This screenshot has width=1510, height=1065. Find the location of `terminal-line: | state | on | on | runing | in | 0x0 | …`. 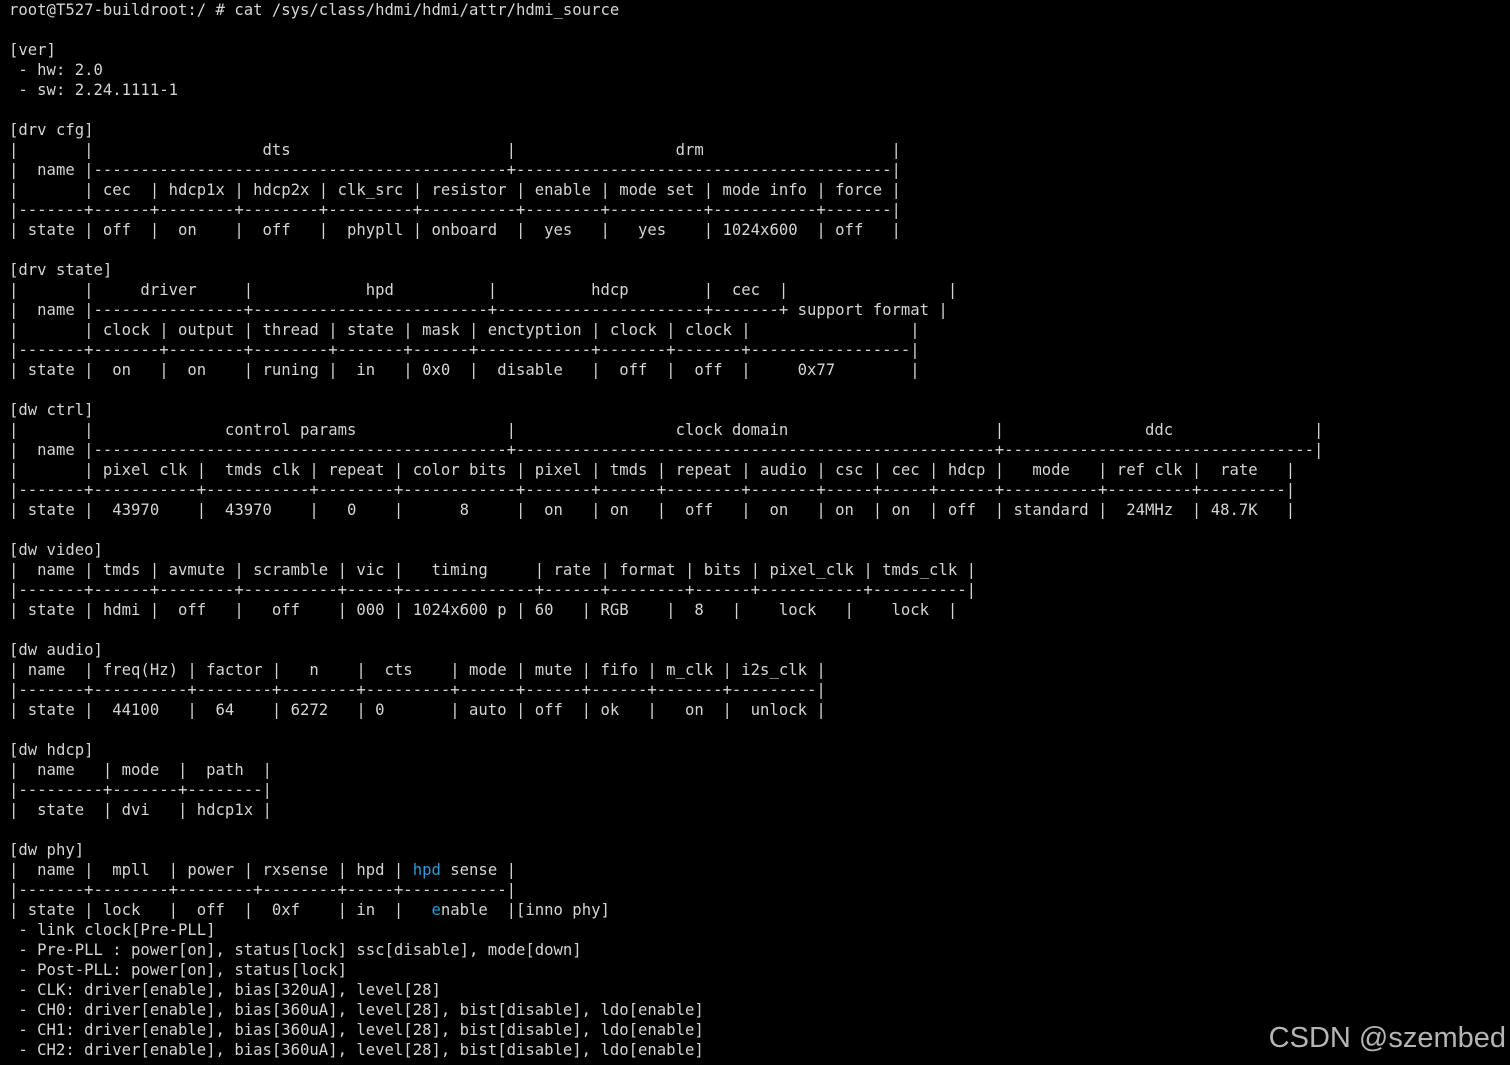

terminal-line: | state | on | on | runing | in | 0x0 | … is located at coordinates (464, 370).